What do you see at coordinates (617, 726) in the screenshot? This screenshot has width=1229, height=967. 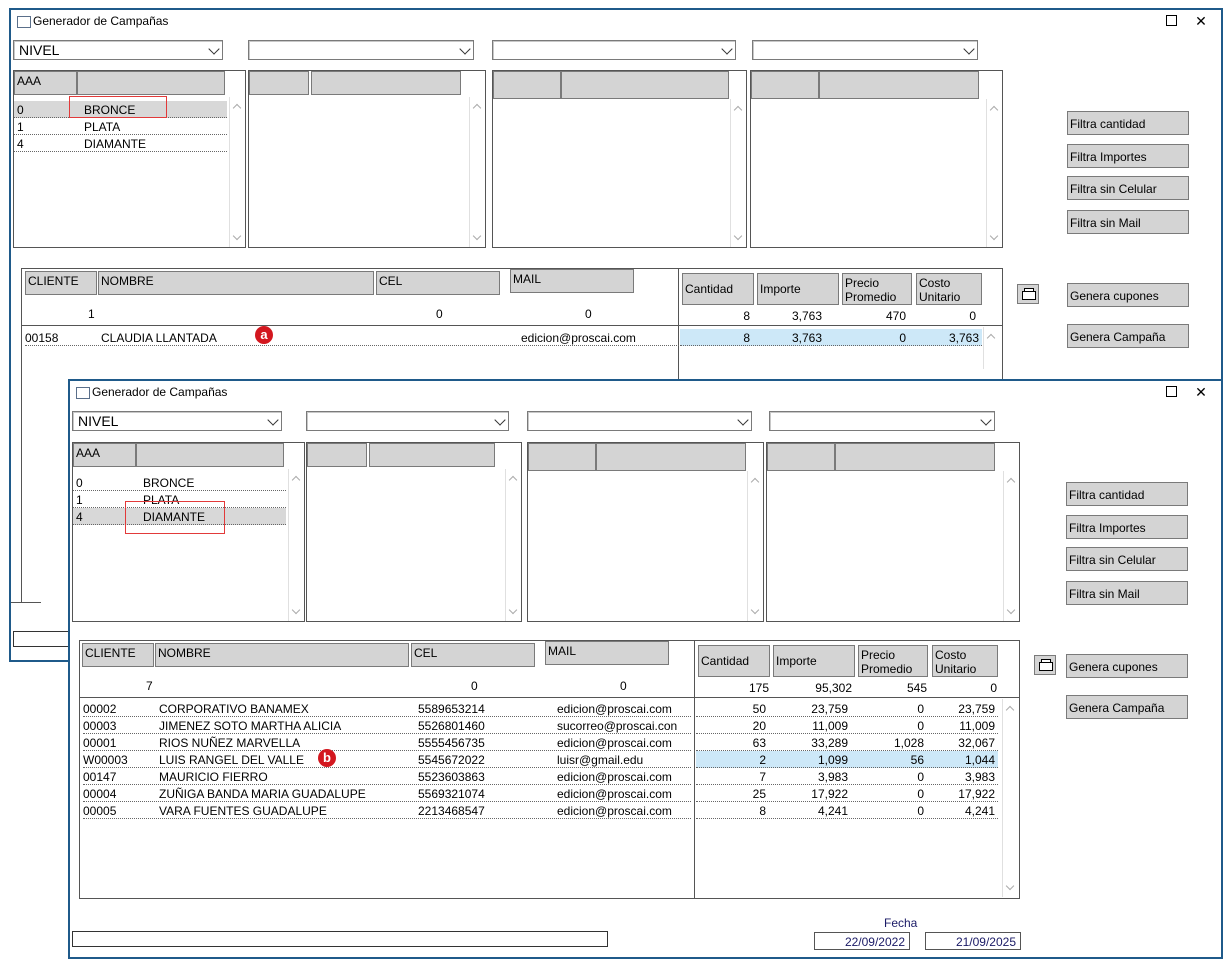 I see `cell-mail: sucorreo@proscai.con` at bounding box center [617, 726].